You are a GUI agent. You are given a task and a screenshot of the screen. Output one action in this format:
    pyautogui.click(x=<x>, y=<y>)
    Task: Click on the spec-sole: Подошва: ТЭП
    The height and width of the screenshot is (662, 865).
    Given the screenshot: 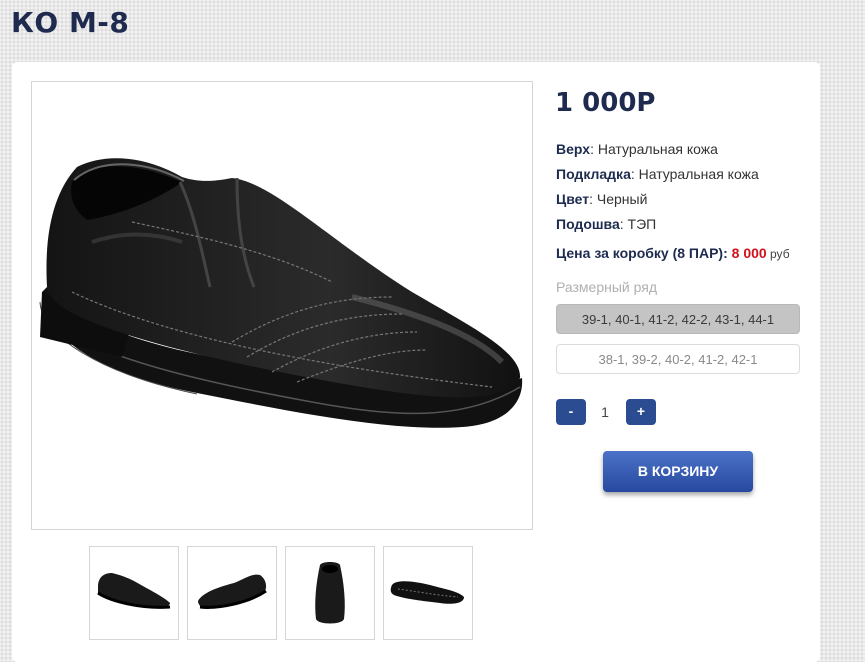 What is the action you would take?
    pyautogui.click(x=606, y=224)
    